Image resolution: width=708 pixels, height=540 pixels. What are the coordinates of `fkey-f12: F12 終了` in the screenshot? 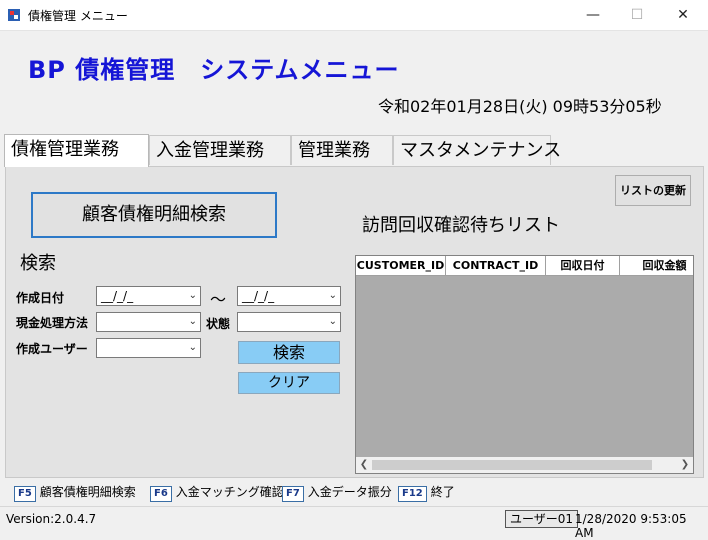 It's located at (426, 492).